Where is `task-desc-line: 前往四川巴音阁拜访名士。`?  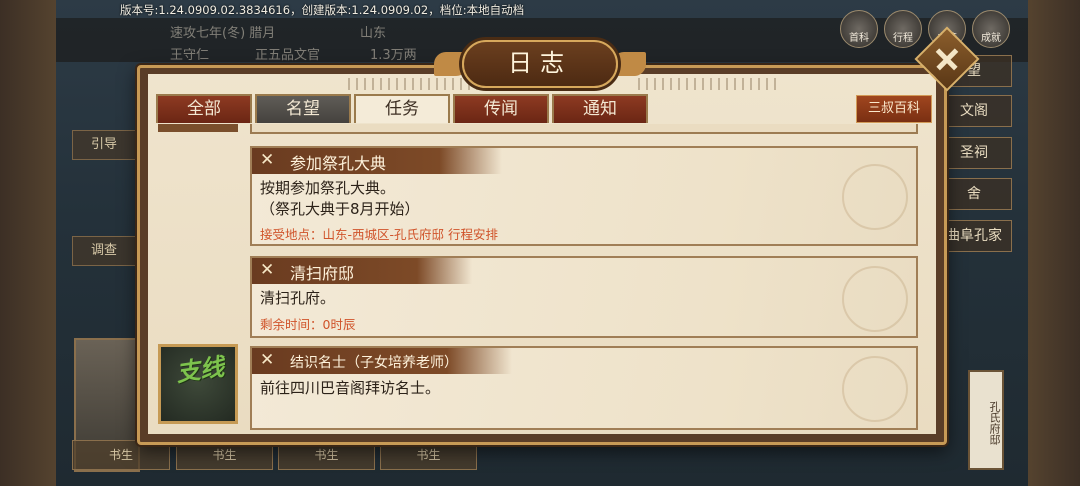
task-desc-line: 前往四川巴音阁拜访名士。 is located at coordinates (350, 388).